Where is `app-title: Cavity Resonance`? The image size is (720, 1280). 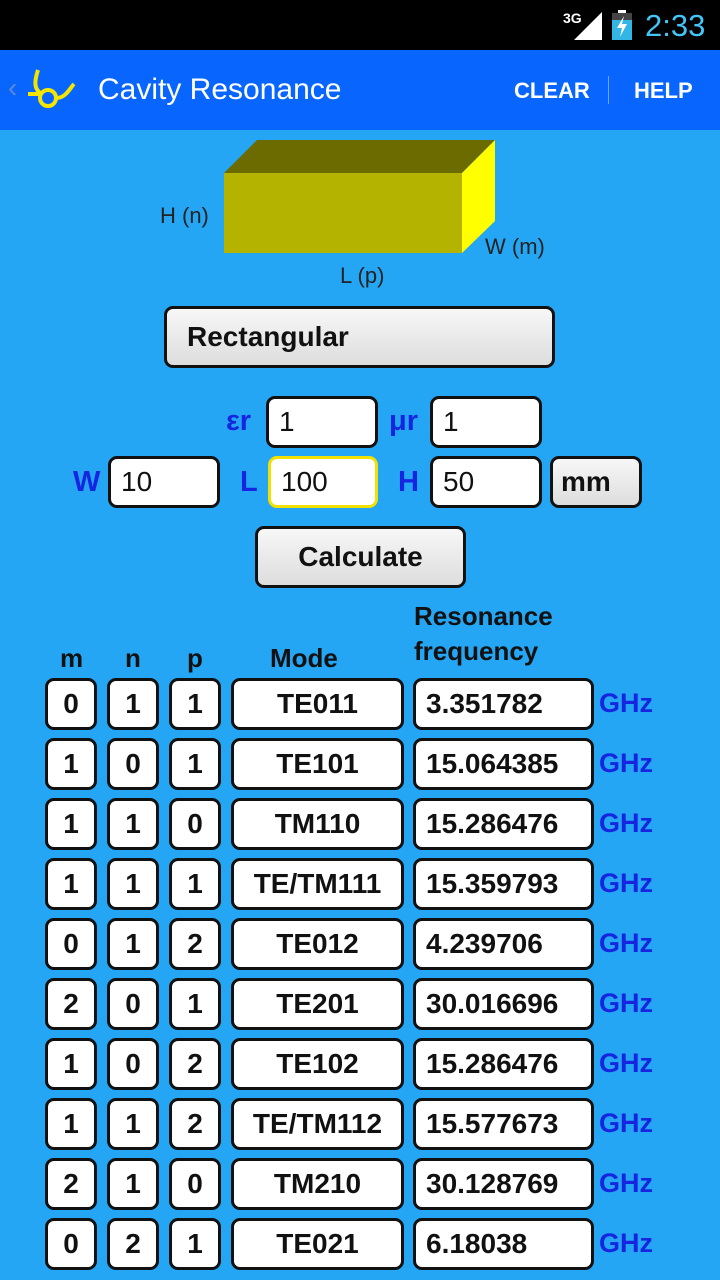
app-title: Cavity Resonance is located at coordinates (220, 89).